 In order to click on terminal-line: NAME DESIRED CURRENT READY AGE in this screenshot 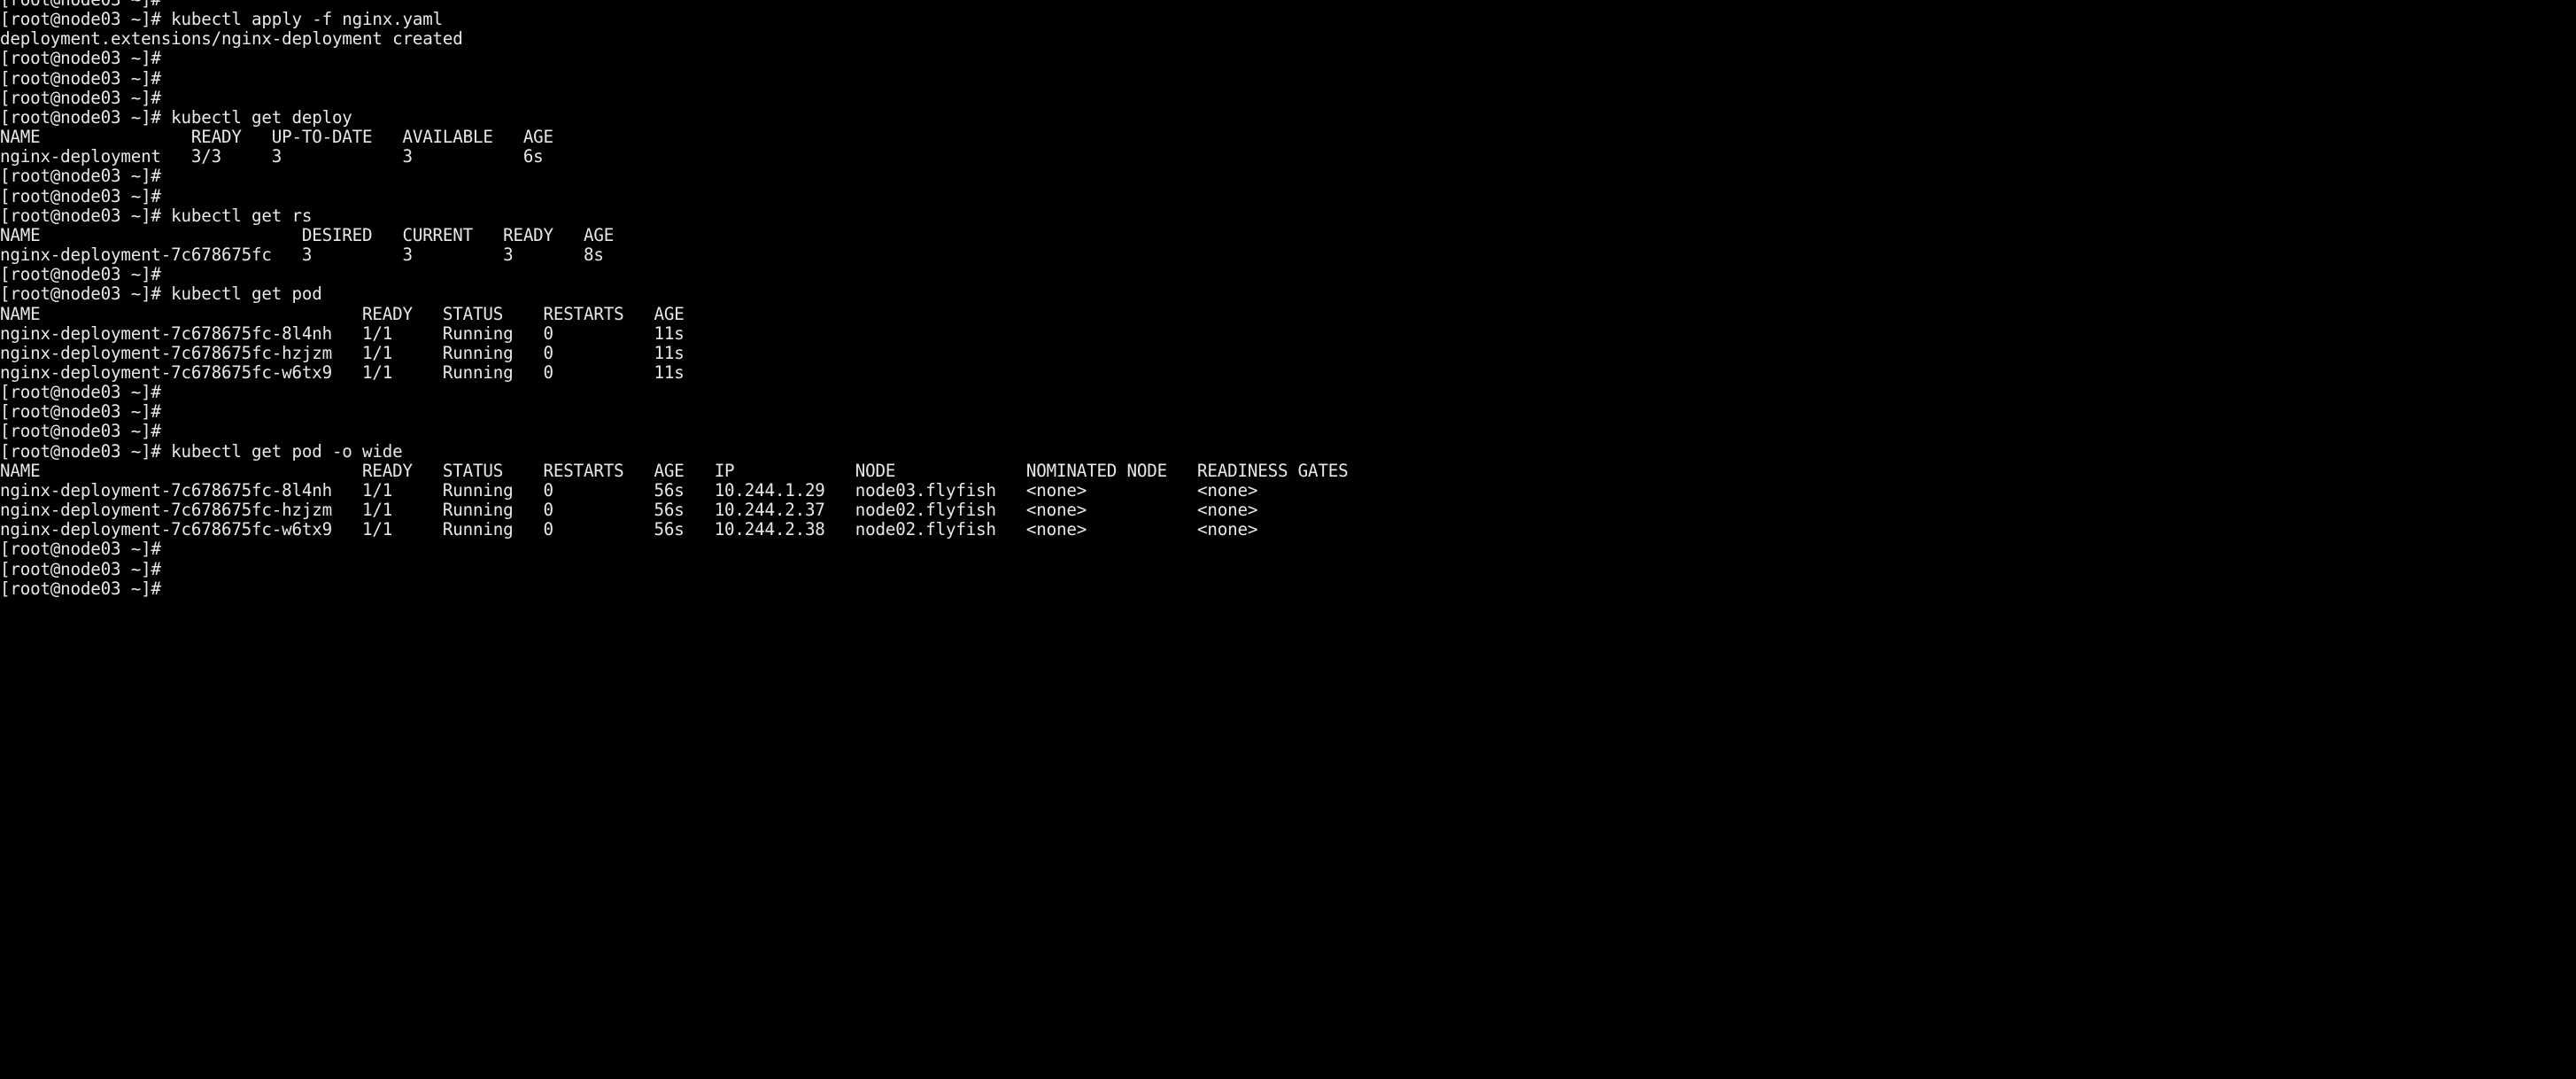, I will do `click(307, 235)`.